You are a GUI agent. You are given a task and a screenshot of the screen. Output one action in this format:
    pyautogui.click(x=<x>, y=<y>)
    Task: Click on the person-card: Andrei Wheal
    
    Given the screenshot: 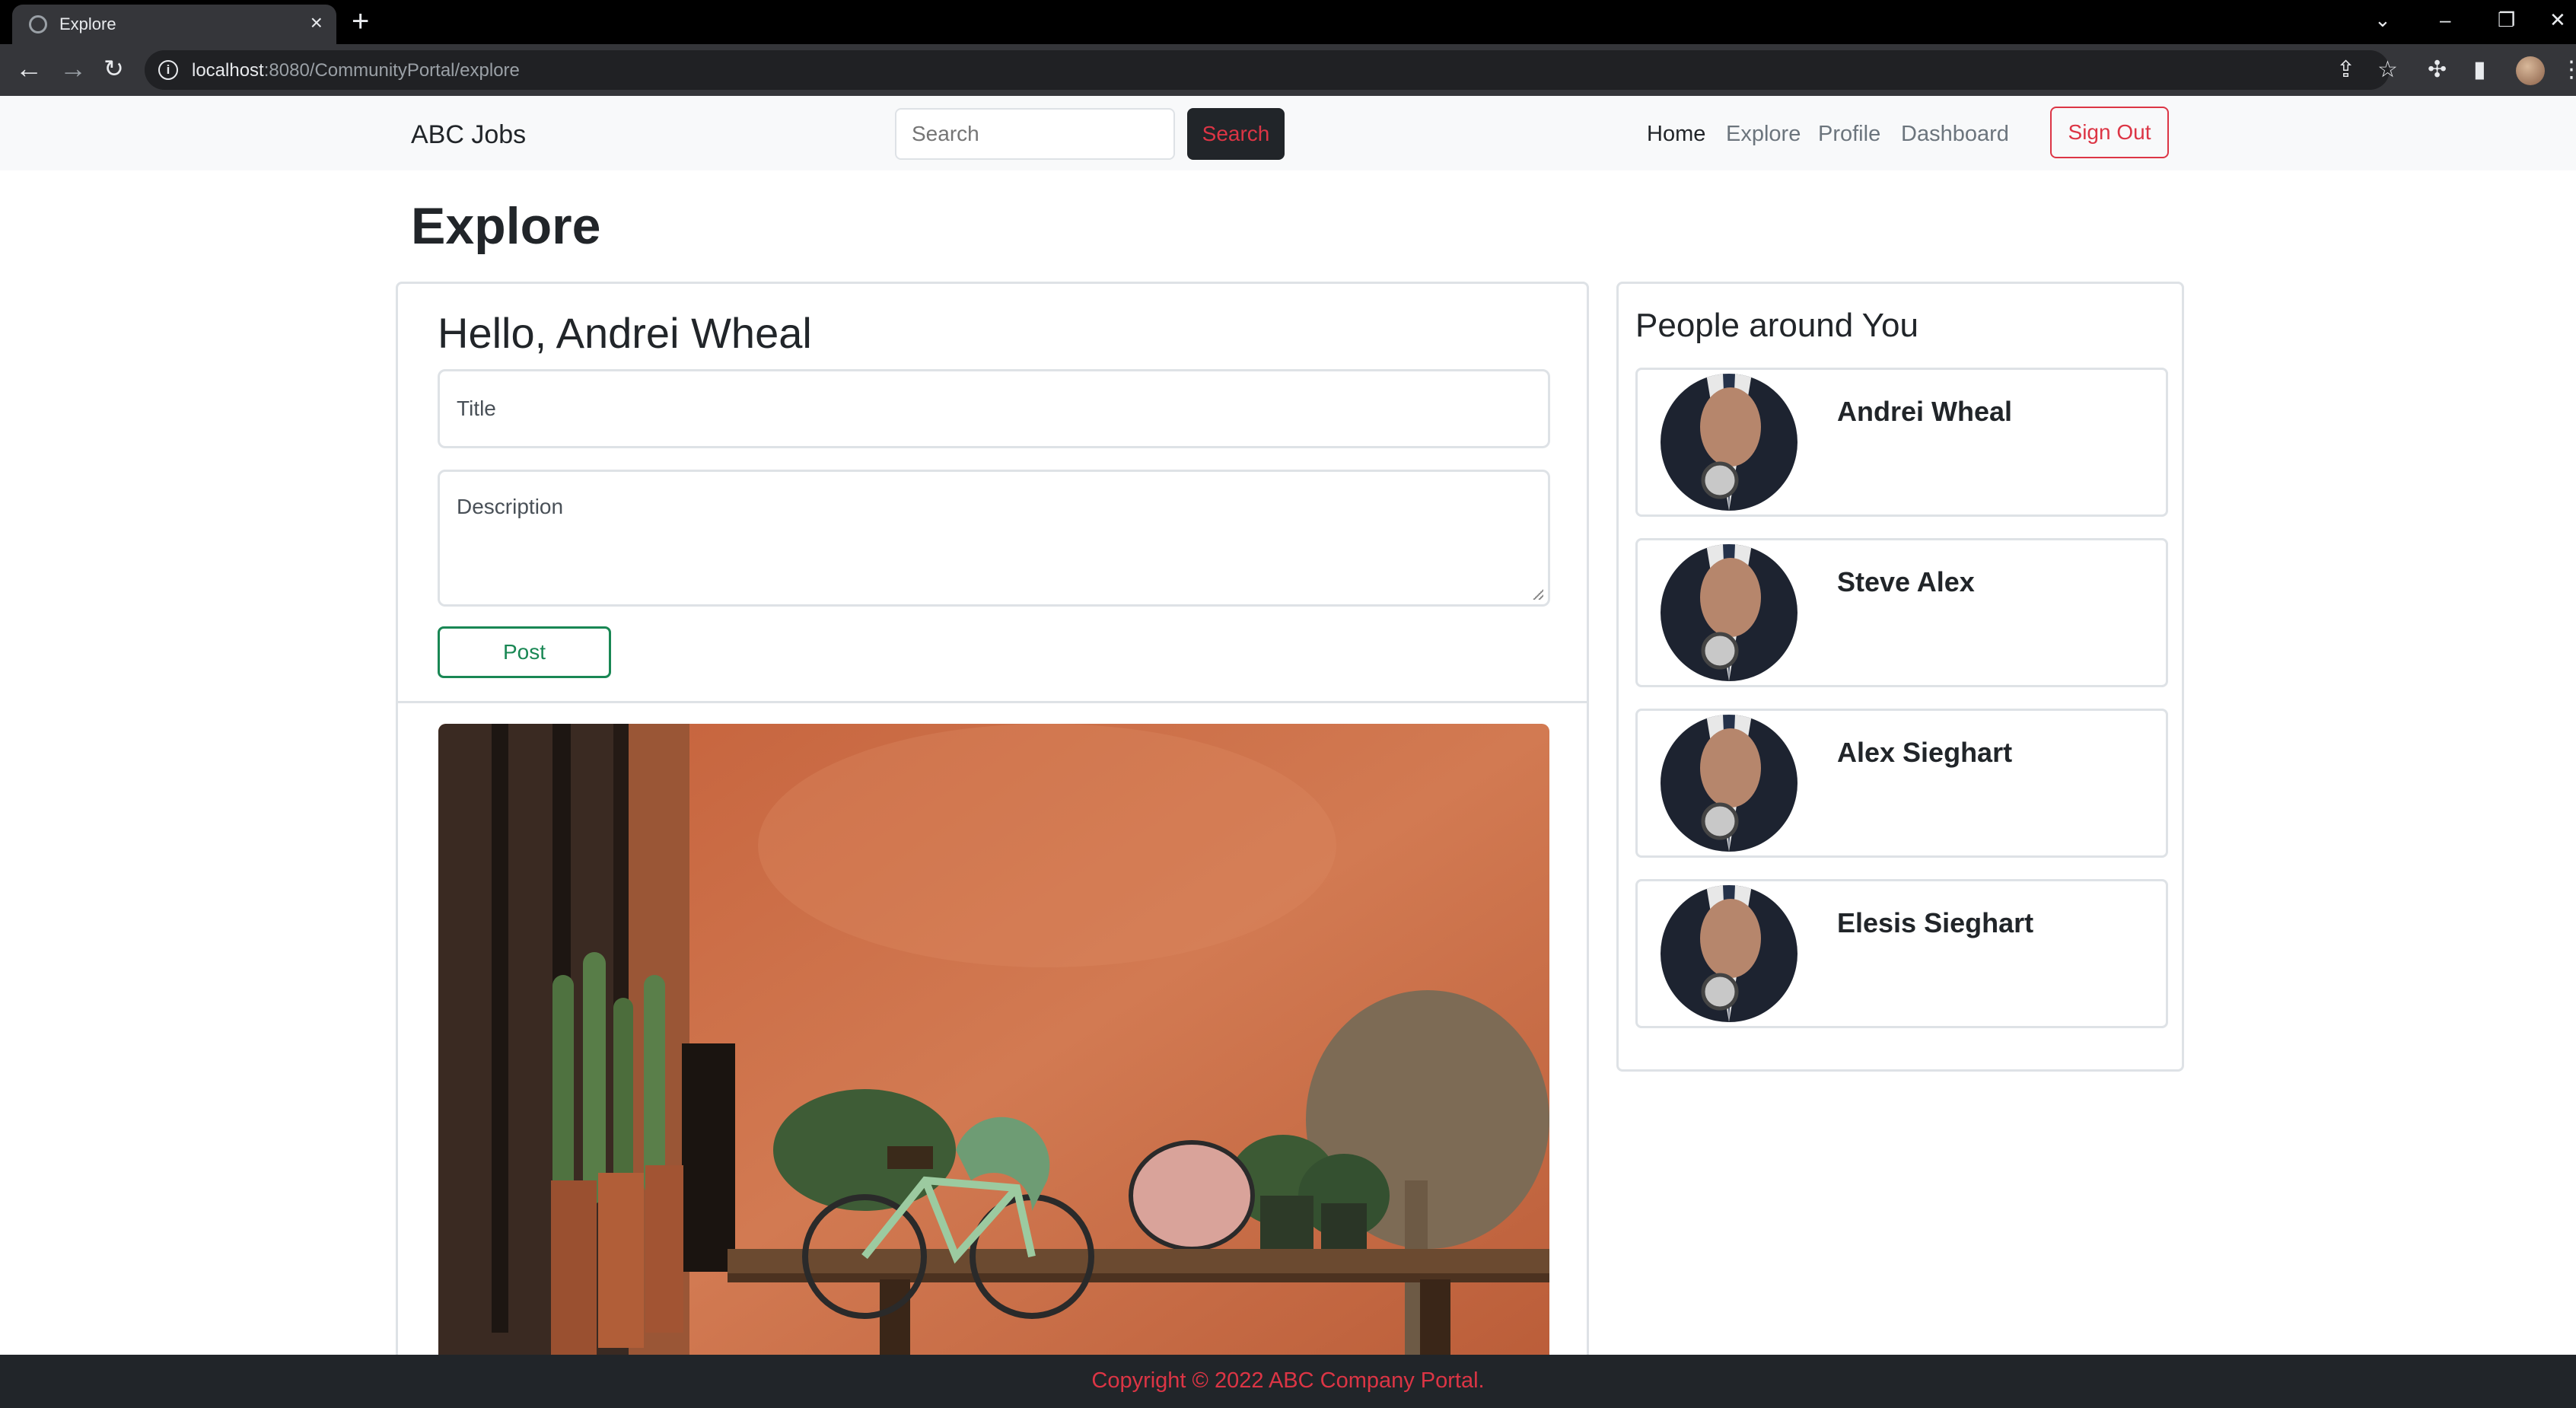 What is the action you would take?
    pyautogui.click(x=1901, y=442)
    